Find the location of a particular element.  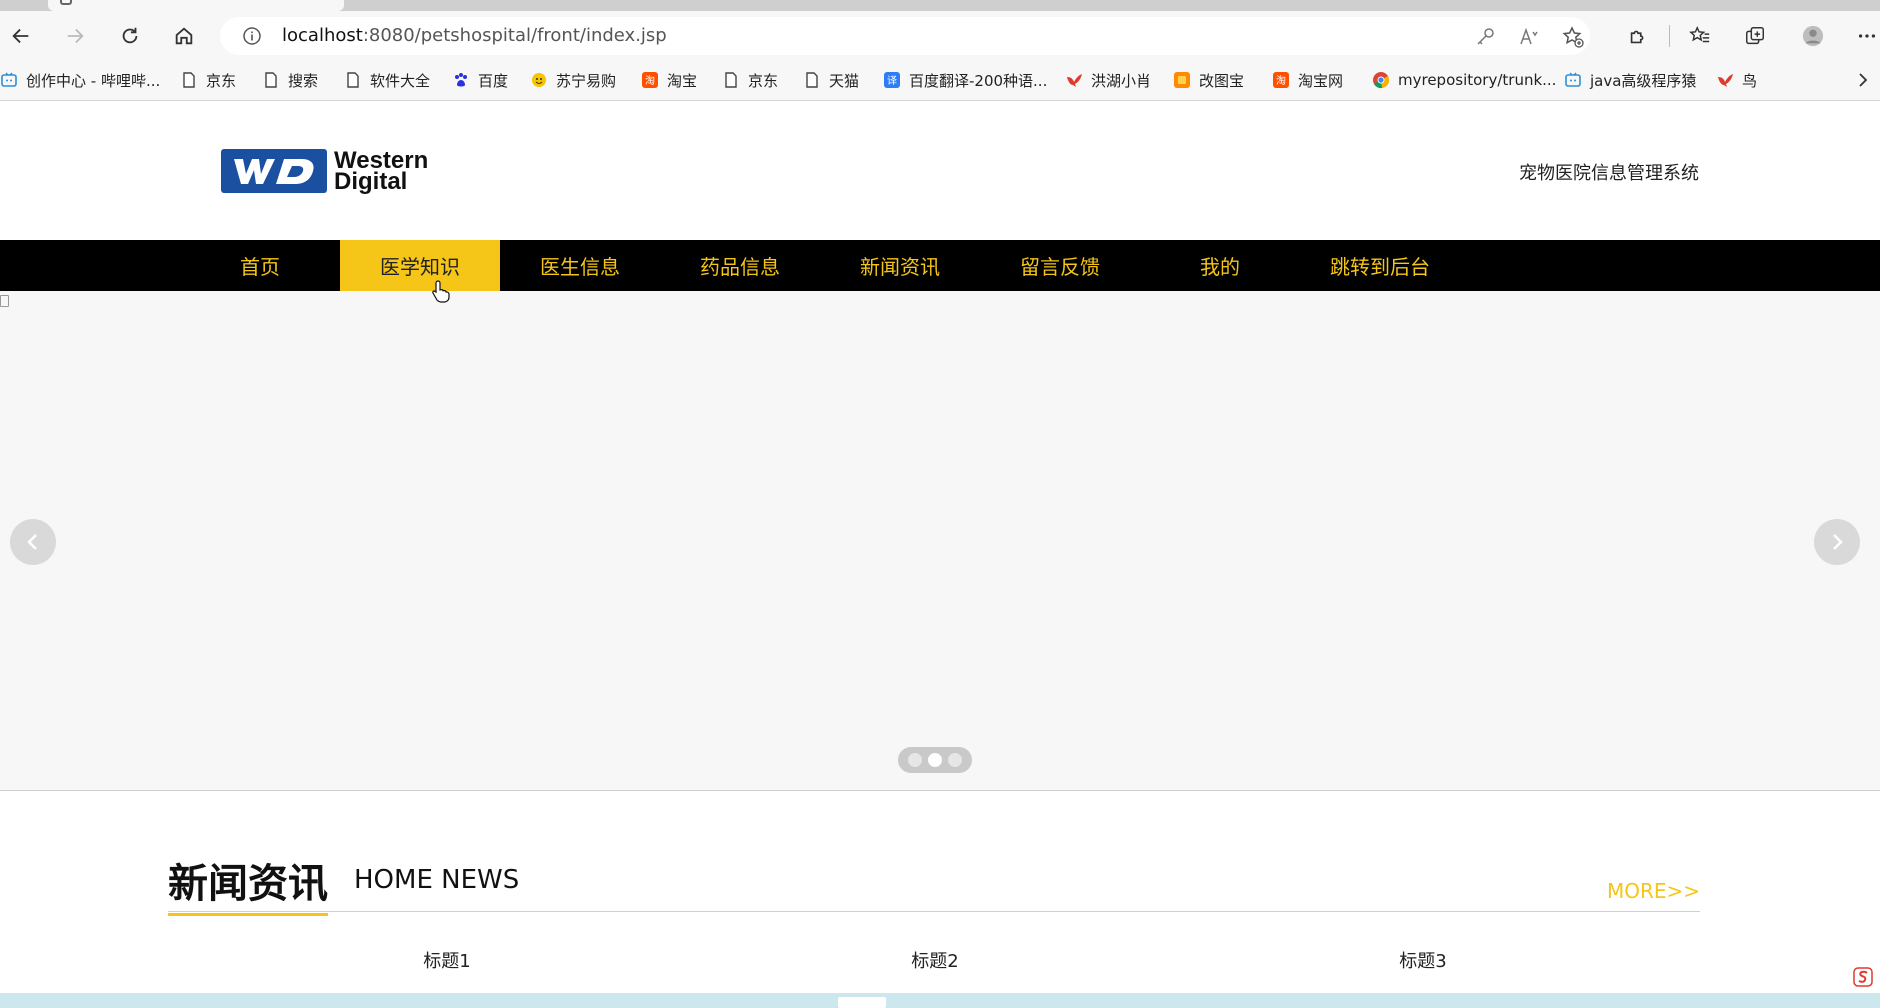

collections-icon is located at coordinates (1755, 36).